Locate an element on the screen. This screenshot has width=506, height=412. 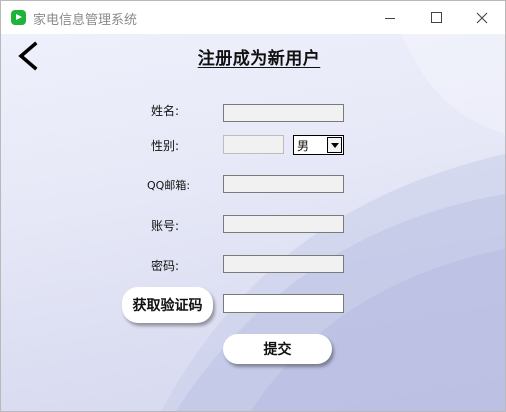
account-field is located at coordinates (283, 224).